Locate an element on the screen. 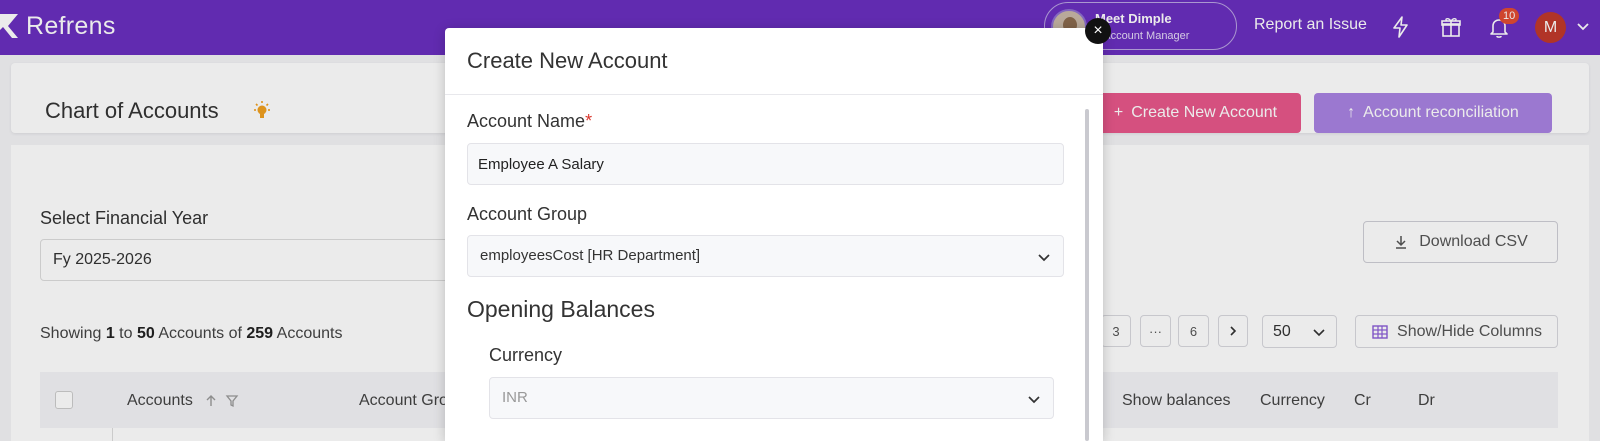 Image resolution: width=1600 pixels, height=441 pixels. currency-value: INR is located at coordinates (515, 397).